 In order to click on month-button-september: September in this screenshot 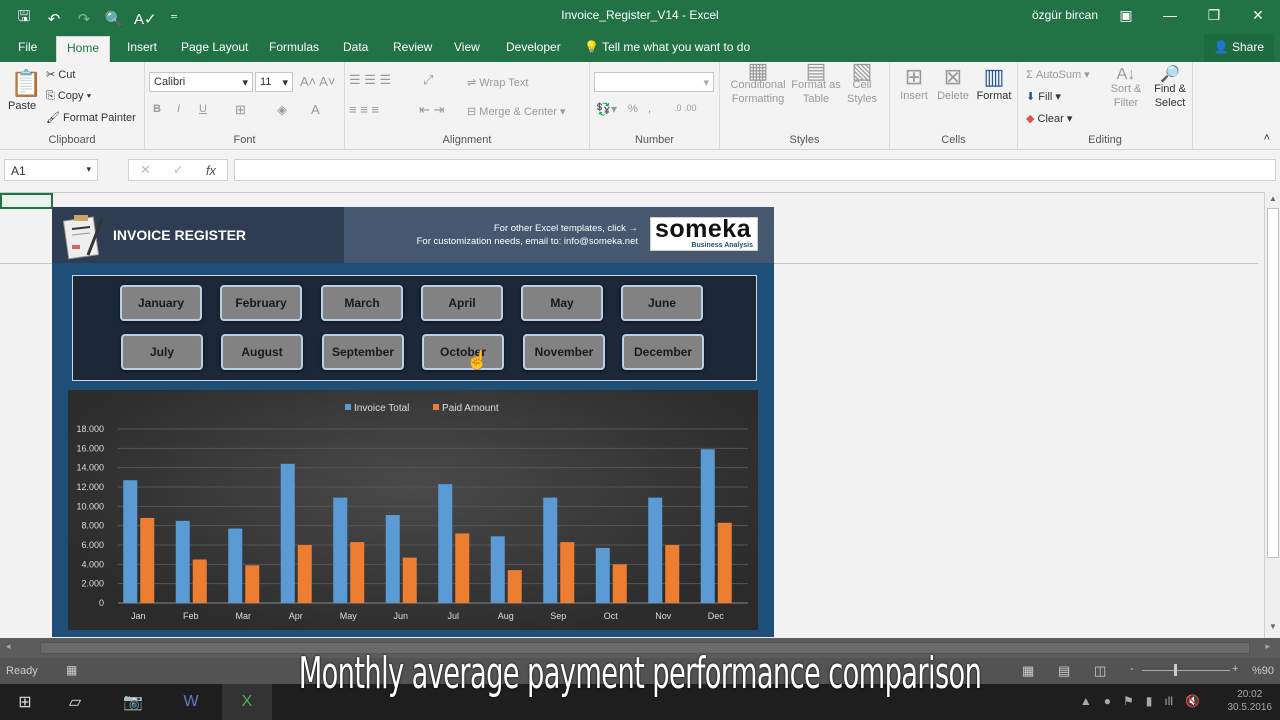, I will do `click(363, 352)`.